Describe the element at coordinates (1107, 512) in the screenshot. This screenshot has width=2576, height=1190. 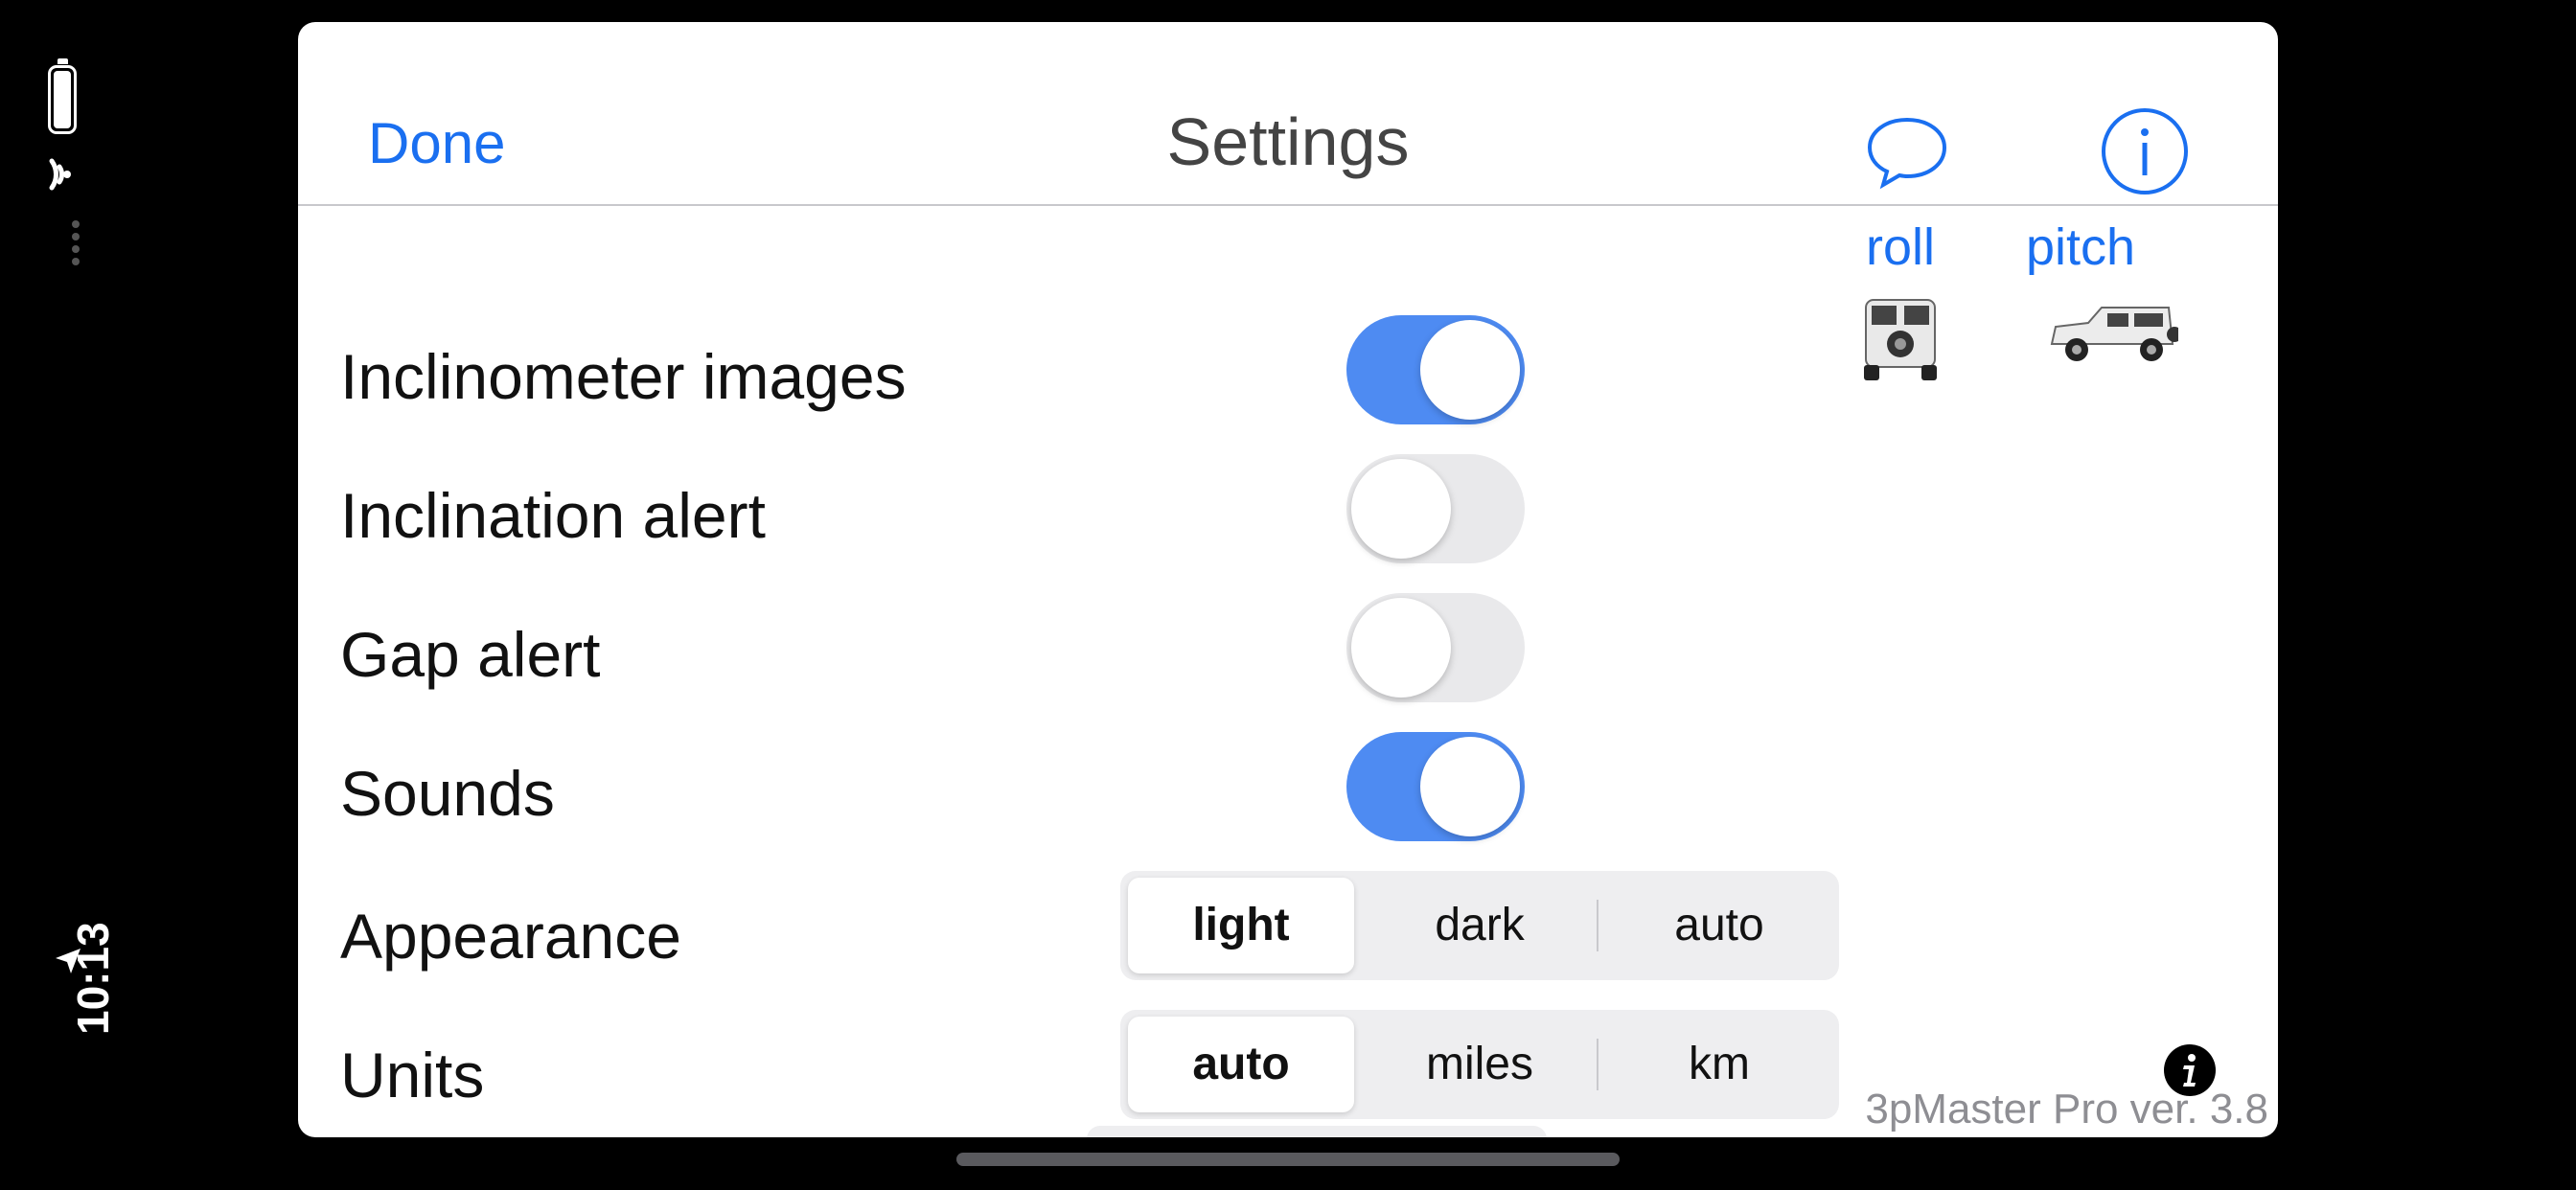
I see `row-inclination-alert: Inclination alert` at that location.